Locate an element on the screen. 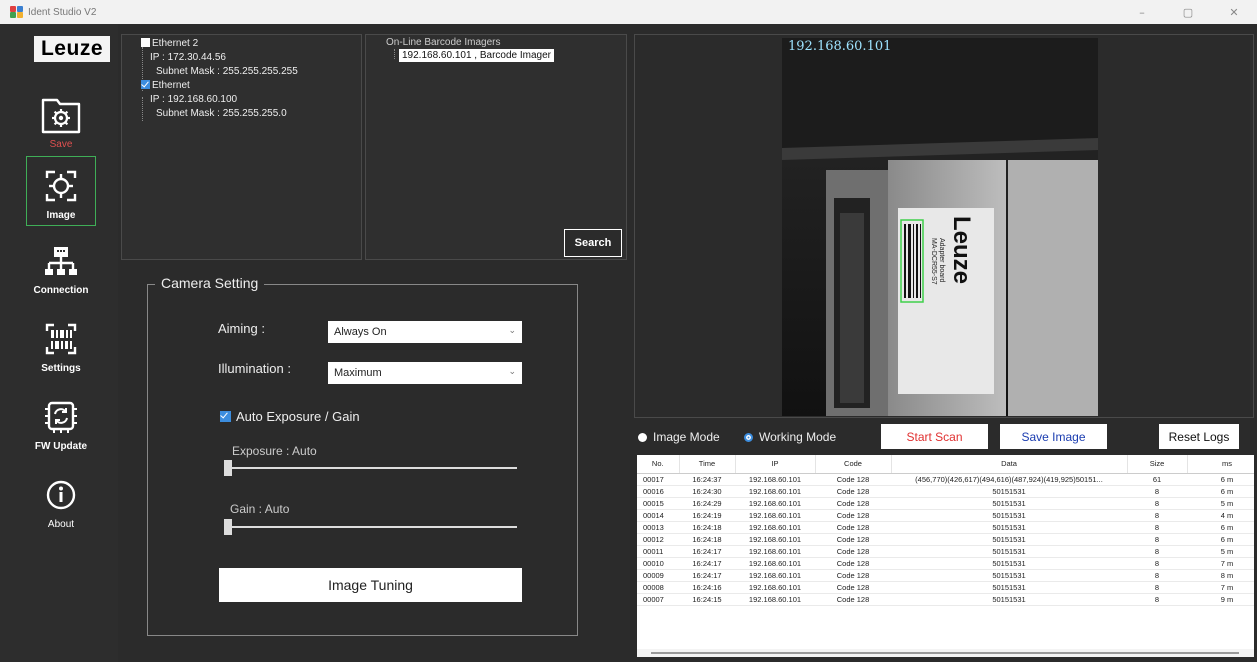 This screenshot has height=662, width=1257. table-cell: 8 m is located at coordinates (1220, 575).